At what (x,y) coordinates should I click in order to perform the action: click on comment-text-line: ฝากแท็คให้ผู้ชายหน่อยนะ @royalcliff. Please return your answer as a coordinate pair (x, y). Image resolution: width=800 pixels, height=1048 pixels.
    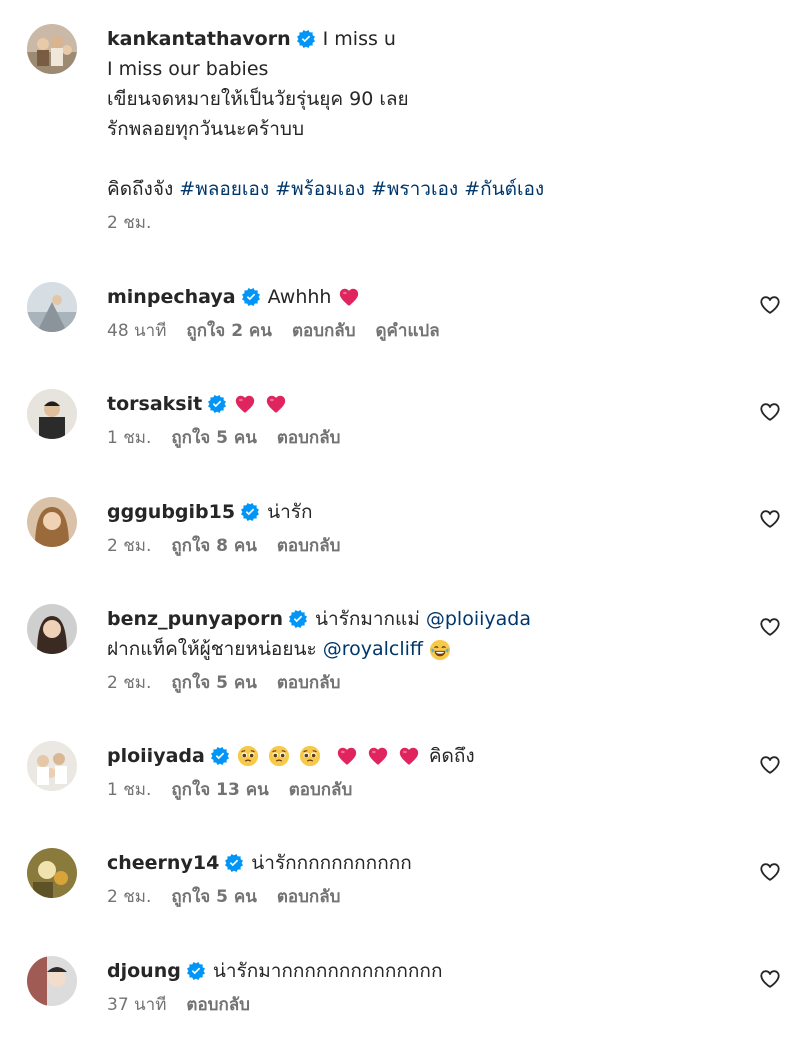
    Looking at the image, I should click on (427, 649).